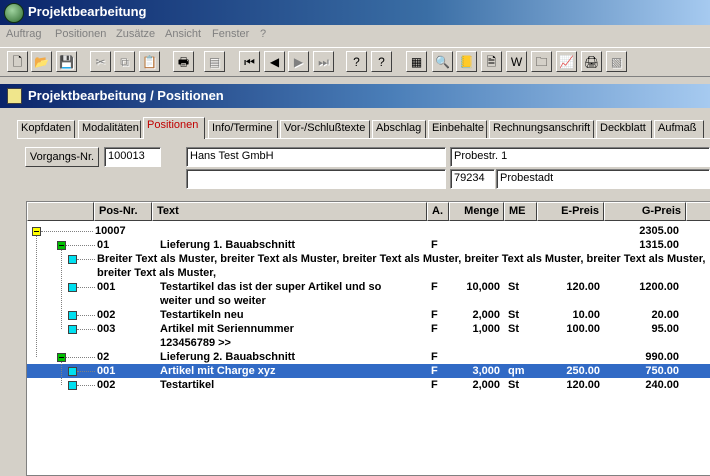 The image size is (710, 476). What do you see at coordinates (263, 34) in the screenshot?
I see `menu-help: ?` at bounding box center [263, 34].